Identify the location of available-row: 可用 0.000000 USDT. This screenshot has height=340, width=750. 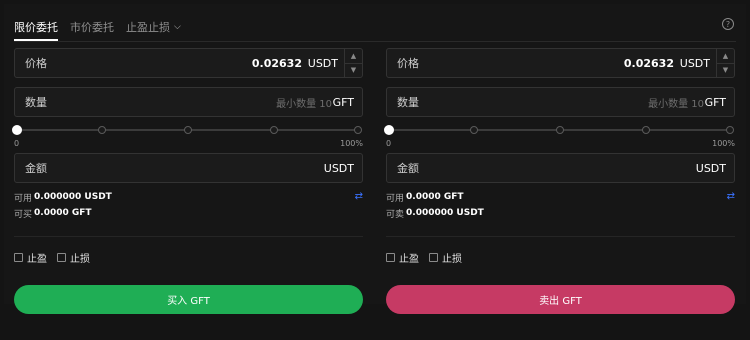
(188, 197).